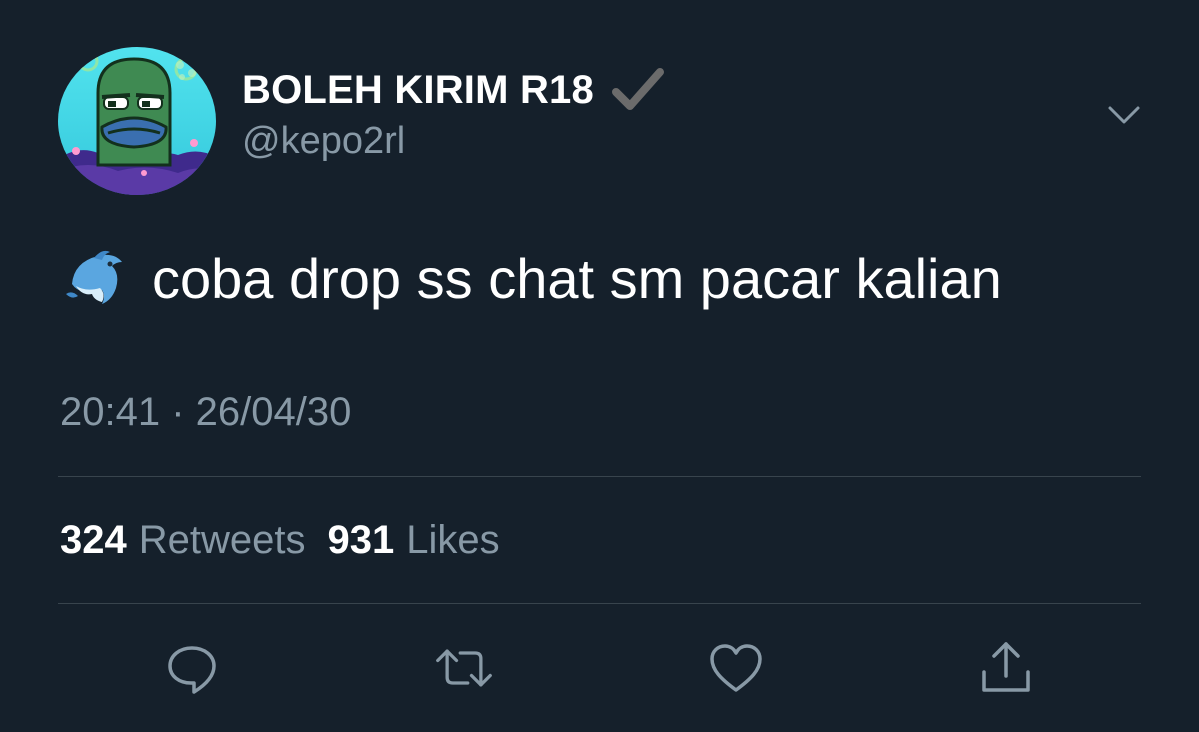 The image size is (1199, 732). I want to click on check-icon, so click(637, 90).